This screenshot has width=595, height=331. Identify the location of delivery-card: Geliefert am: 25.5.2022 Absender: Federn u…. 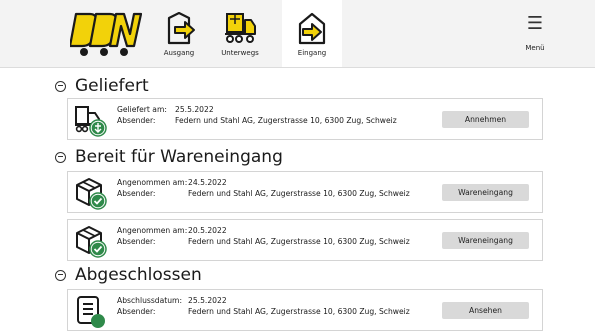
(305, 119).